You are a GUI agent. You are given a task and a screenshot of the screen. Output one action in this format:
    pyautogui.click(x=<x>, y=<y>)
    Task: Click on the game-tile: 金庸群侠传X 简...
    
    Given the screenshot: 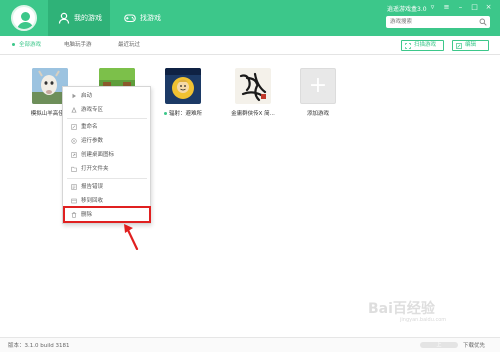 What is the action you would take?
    pyautogui.click(x=253, y=92)
    